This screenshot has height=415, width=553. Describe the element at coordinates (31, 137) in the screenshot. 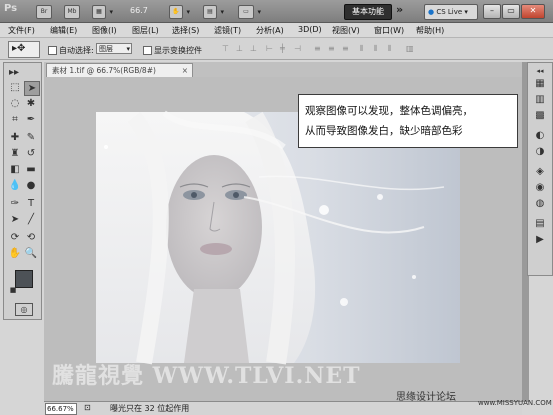

I see `brush-tool-icon: ✎` at that location.